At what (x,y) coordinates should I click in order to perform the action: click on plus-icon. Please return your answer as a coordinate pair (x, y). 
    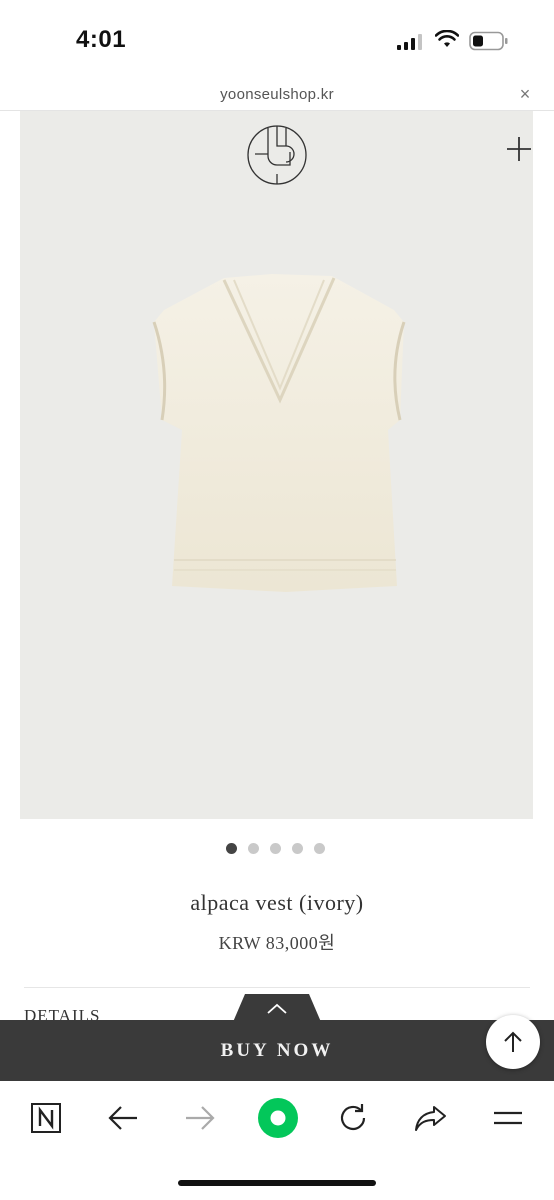
    Looking at the image, I should click on (519, 149).